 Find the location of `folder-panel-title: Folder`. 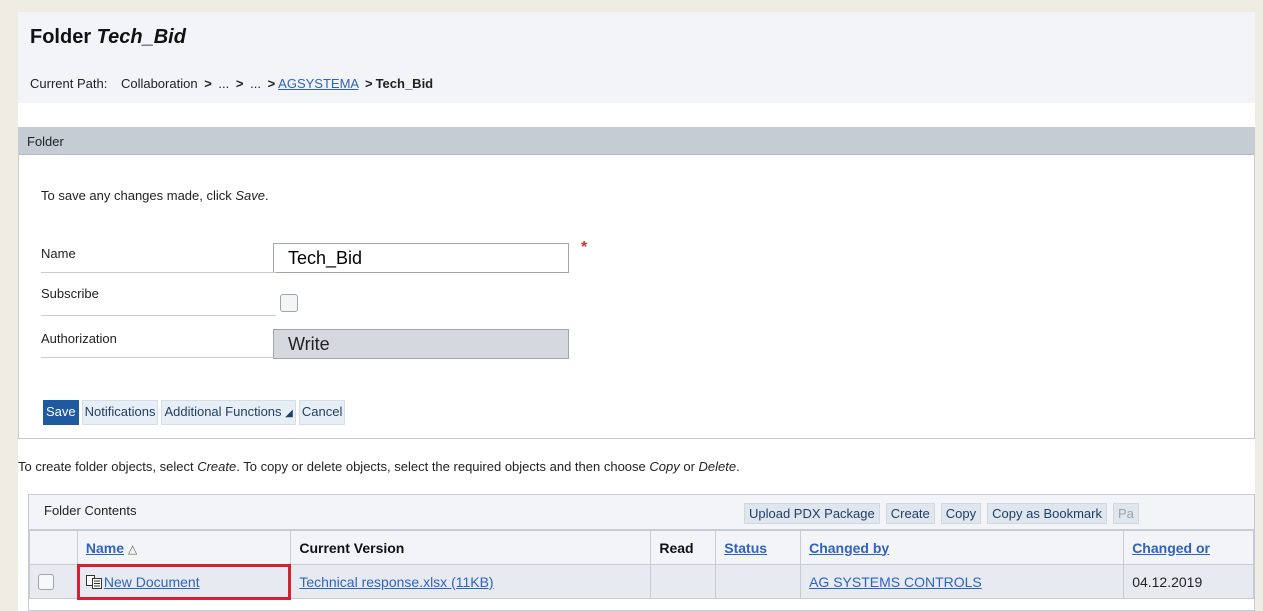

folder-panel-title: Folder is located at coordinates (636, 141).